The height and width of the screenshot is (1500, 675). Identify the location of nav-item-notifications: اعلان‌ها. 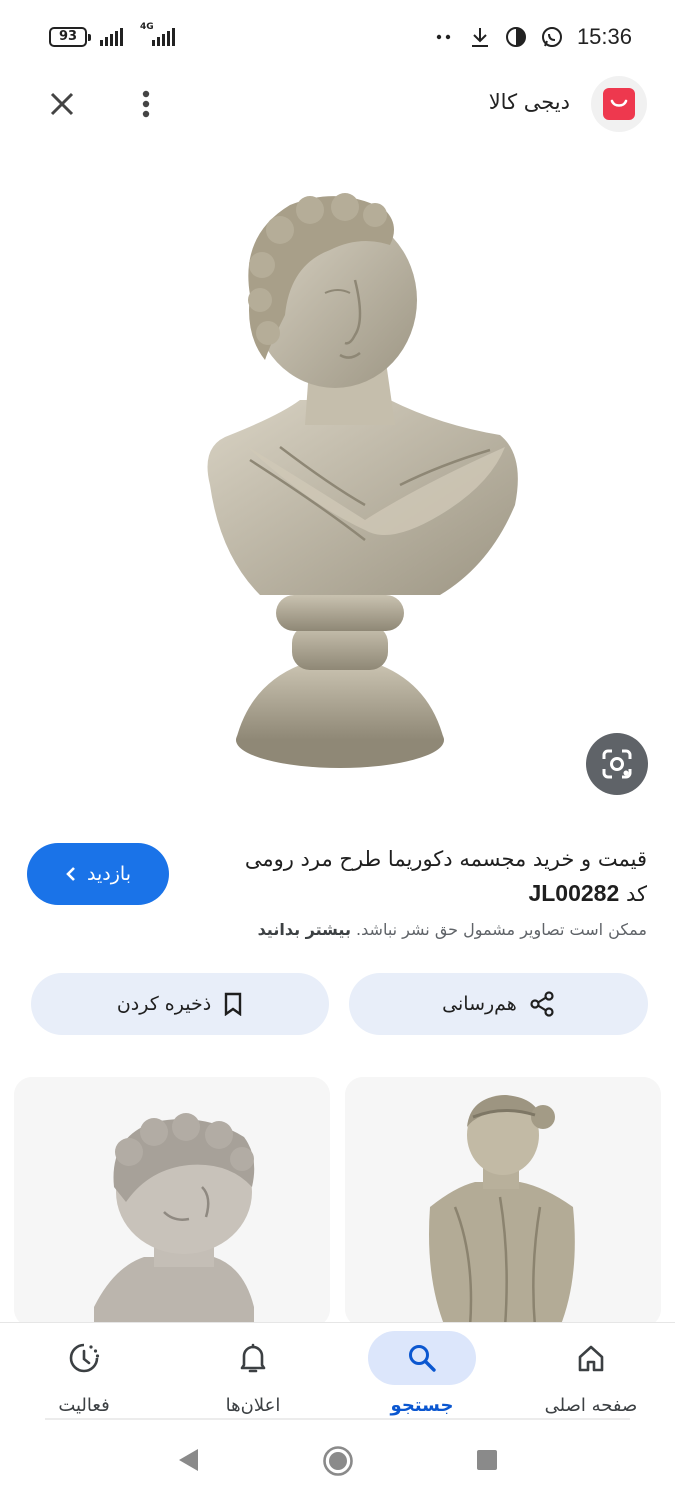
(253, 1373).